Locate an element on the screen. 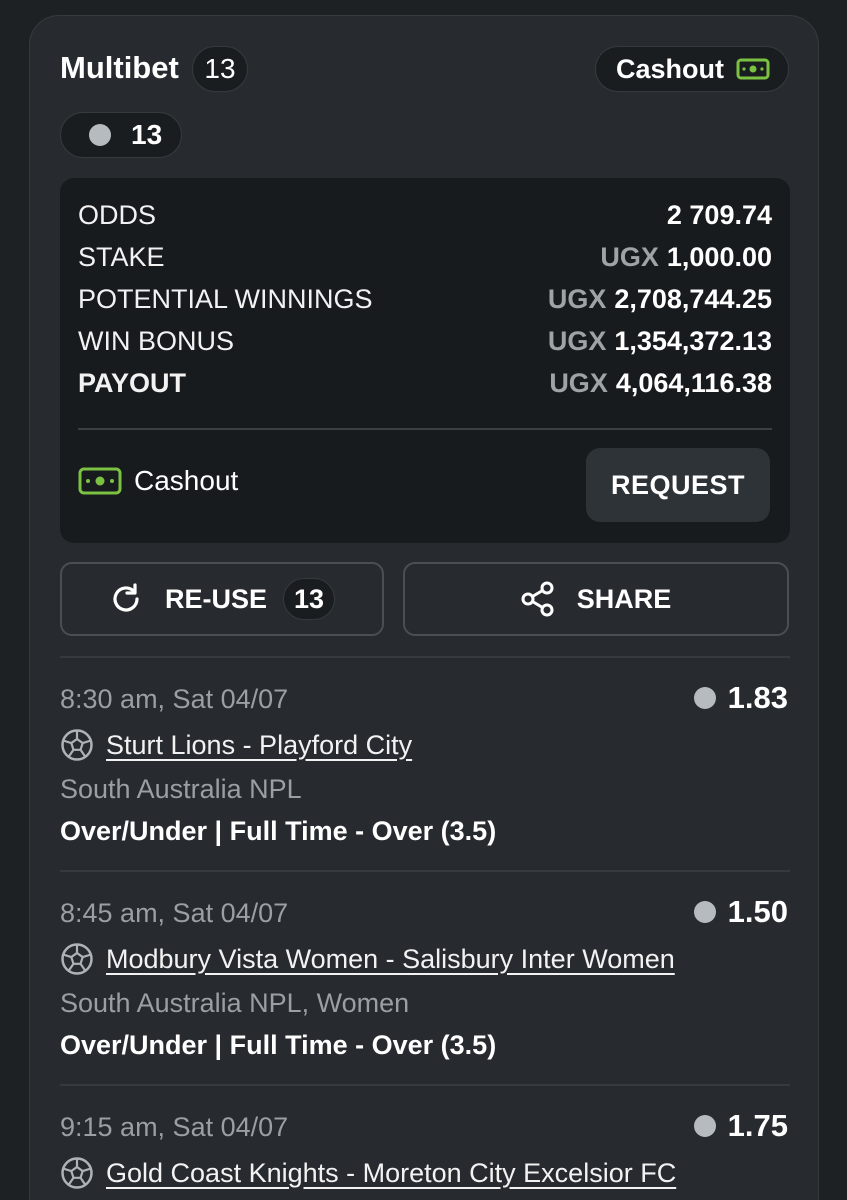 This screenshot has height=1200, width=847. selection-odds: 1.75 is located at coordinates (740, 1126).